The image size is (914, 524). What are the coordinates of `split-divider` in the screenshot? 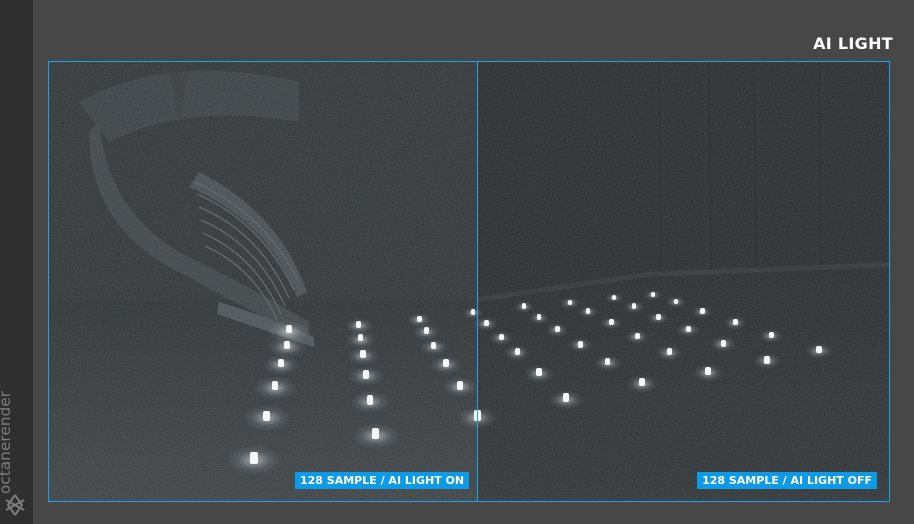 It's located at (477, 281).